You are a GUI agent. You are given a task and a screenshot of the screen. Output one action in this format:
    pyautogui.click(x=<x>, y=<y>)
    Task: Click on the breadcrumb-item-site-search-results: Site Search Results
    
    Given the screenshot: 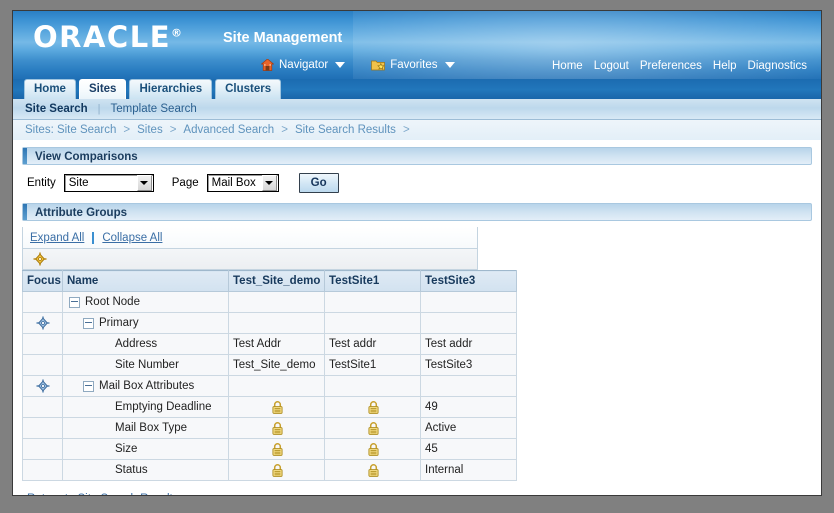 What is the action you would take?
    pyautogui.click(x=345, y=130)
    